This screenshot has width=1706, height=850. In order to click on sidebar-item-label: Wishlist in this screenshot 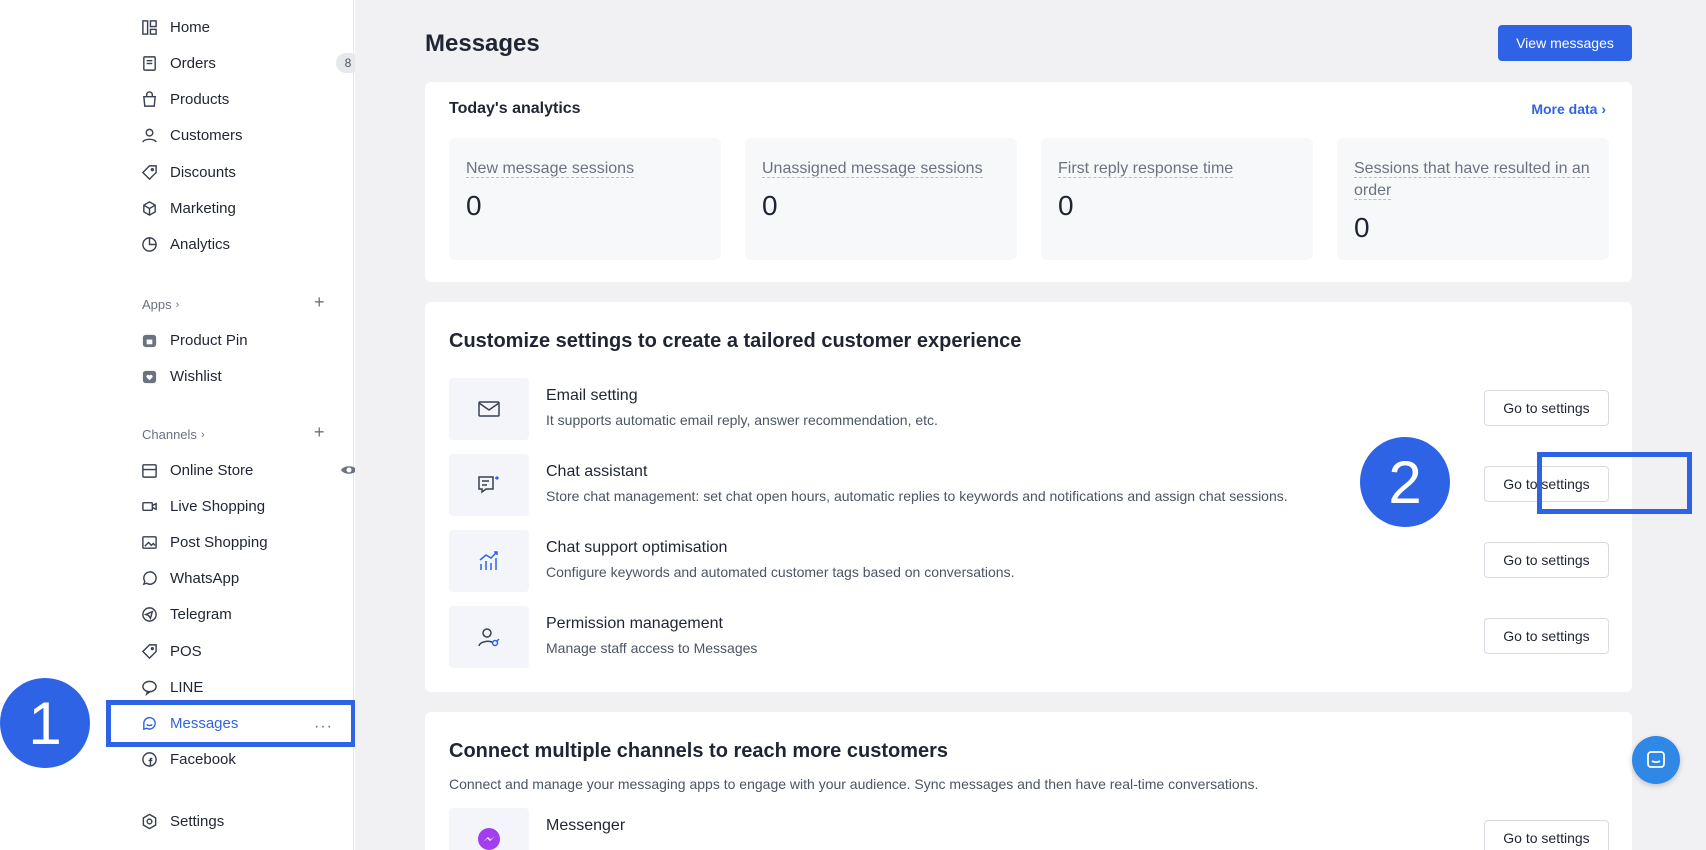, I will do `click(196, 376)`.